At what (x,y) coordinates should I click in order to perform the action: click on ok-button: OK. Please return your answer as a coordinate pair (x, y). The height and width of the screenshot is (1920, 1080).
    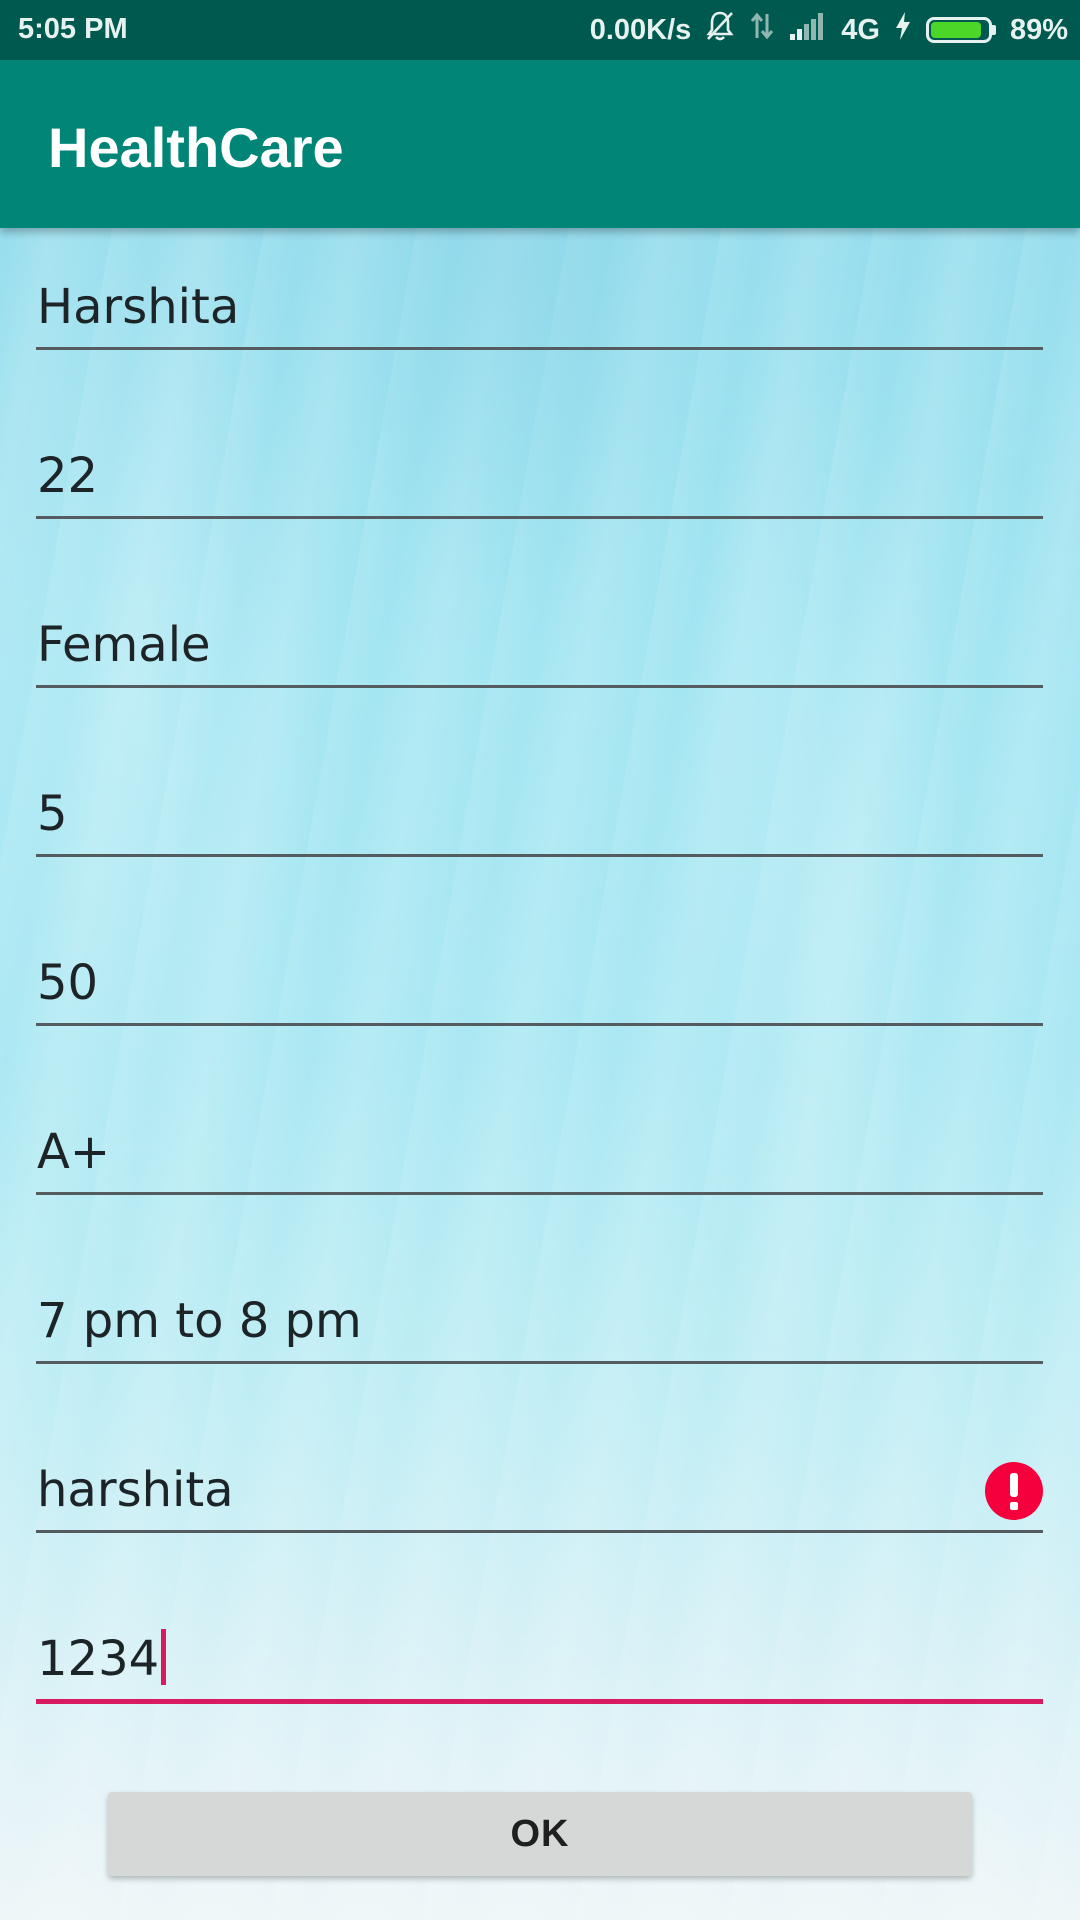
    Looking at the image, I should click on (540, 1834).